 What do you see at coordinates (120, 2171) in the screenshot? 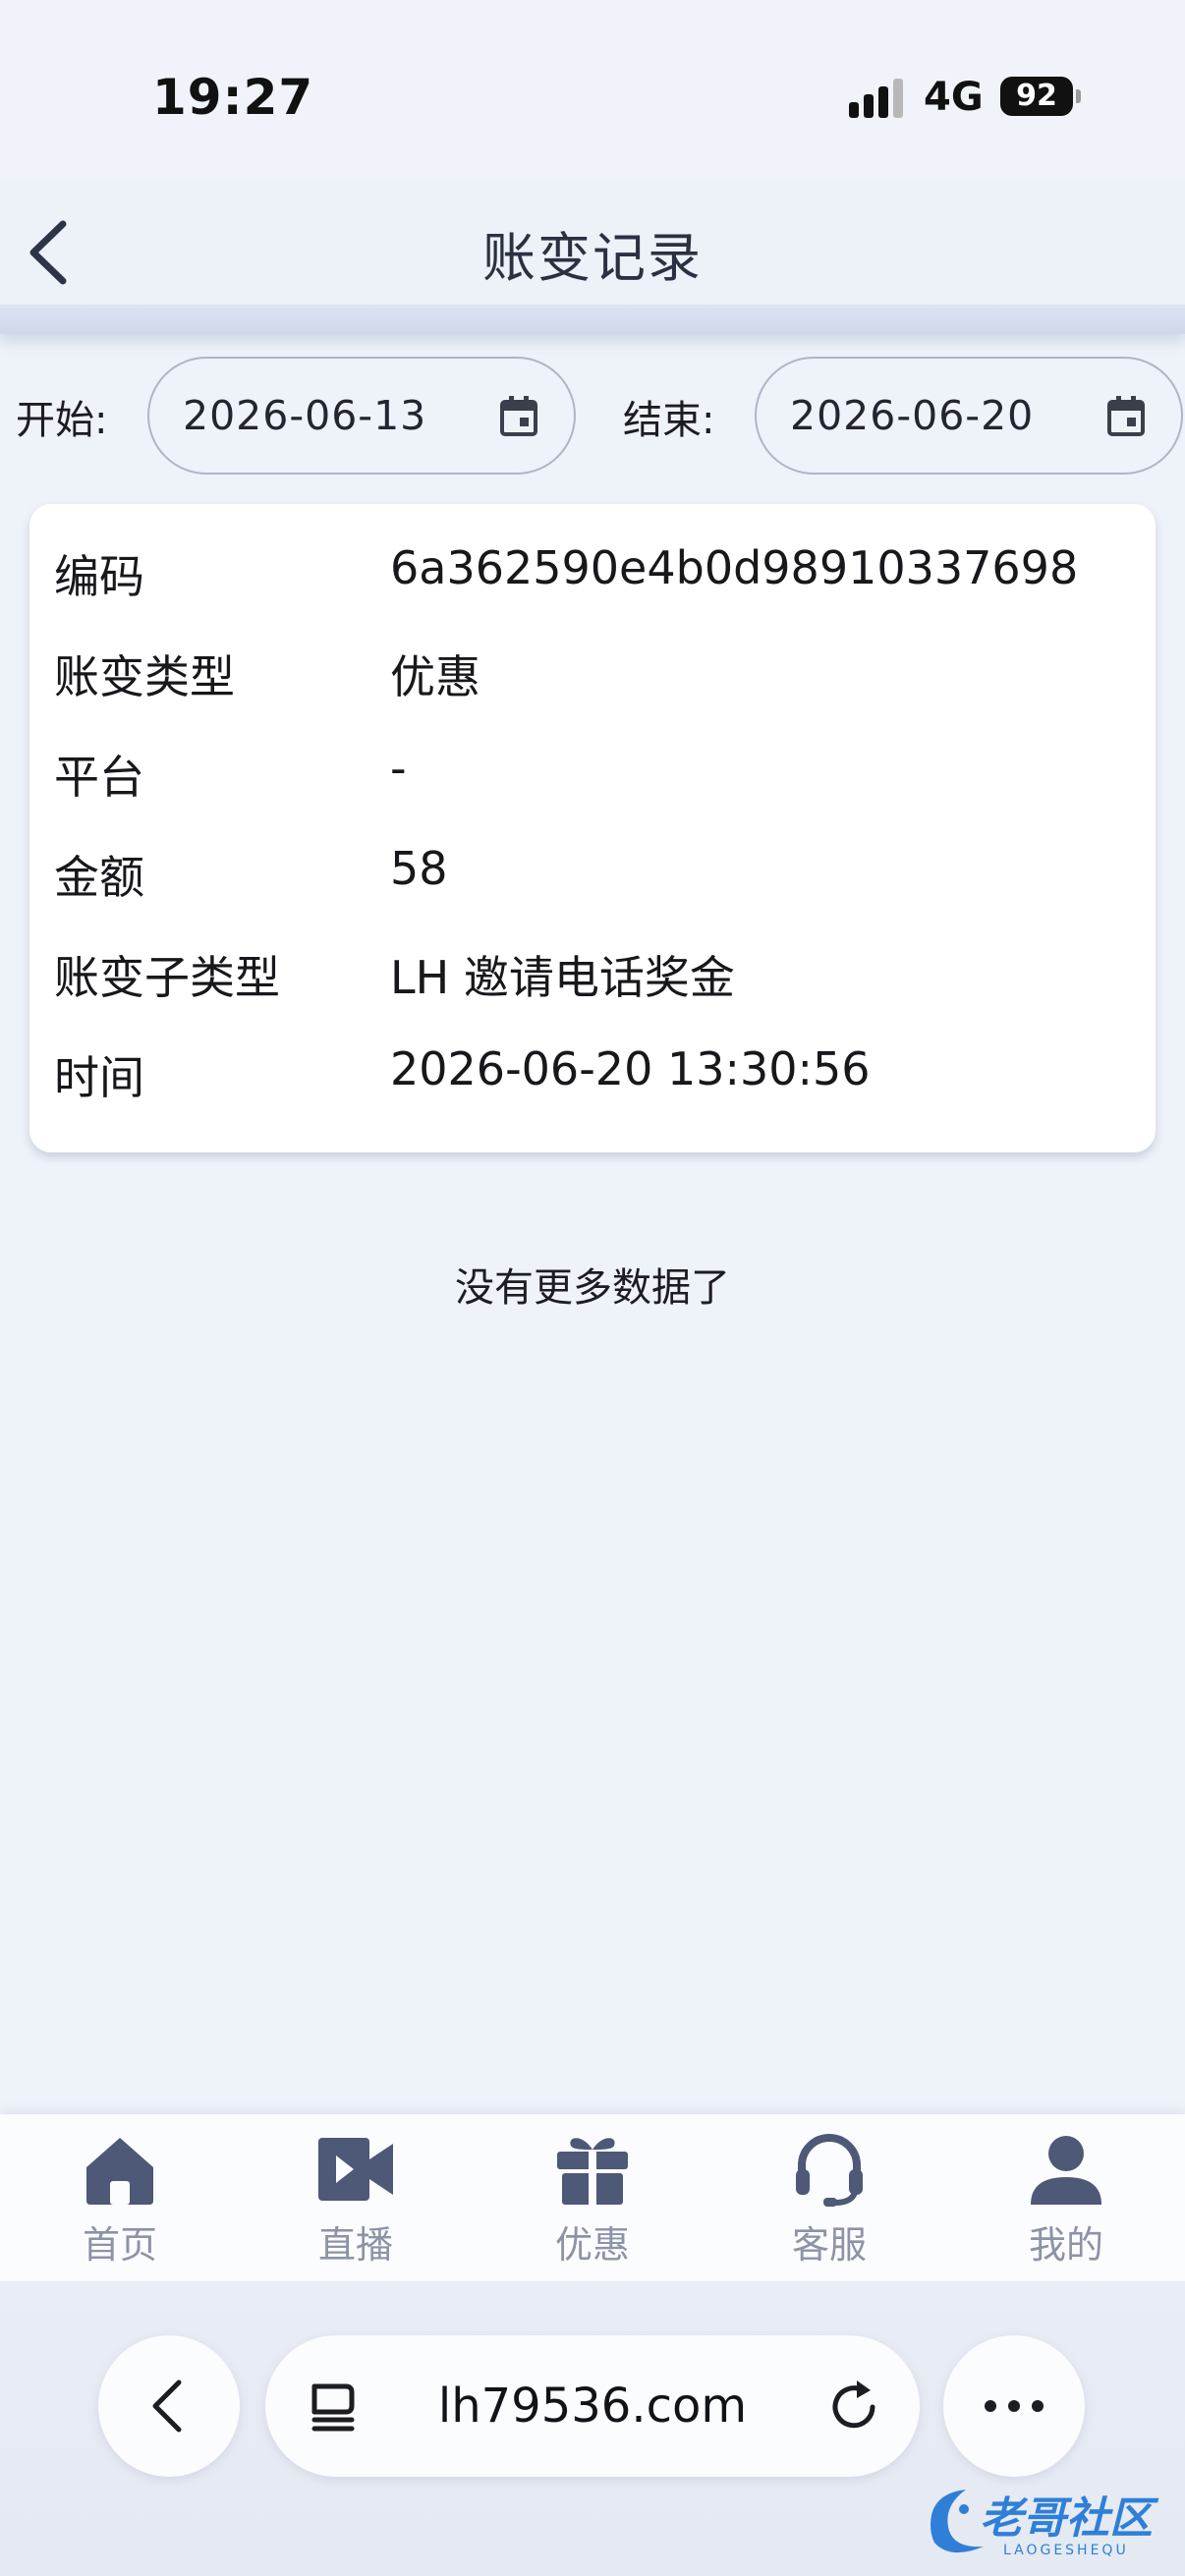
I see `home-icon` at bounding box center [120, 2171].